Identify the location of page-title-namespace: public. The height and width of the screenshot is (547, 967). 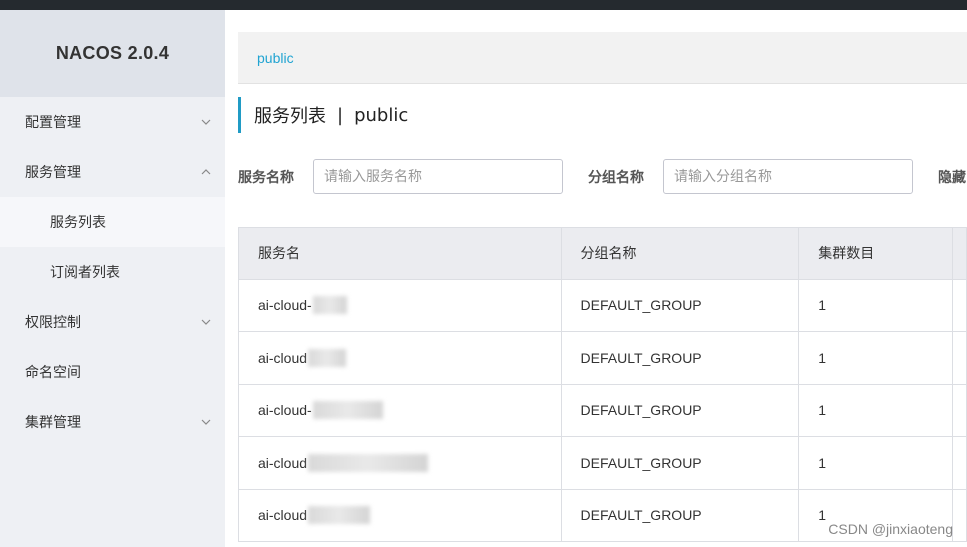
(381, 115).